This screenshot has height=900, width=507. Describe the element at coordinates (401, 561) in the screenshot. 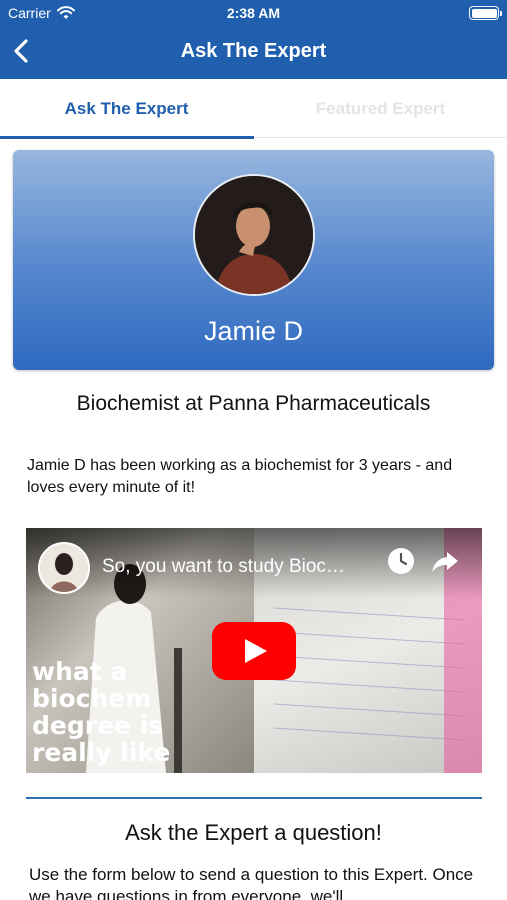

I see `watch-later-icon` at that location.